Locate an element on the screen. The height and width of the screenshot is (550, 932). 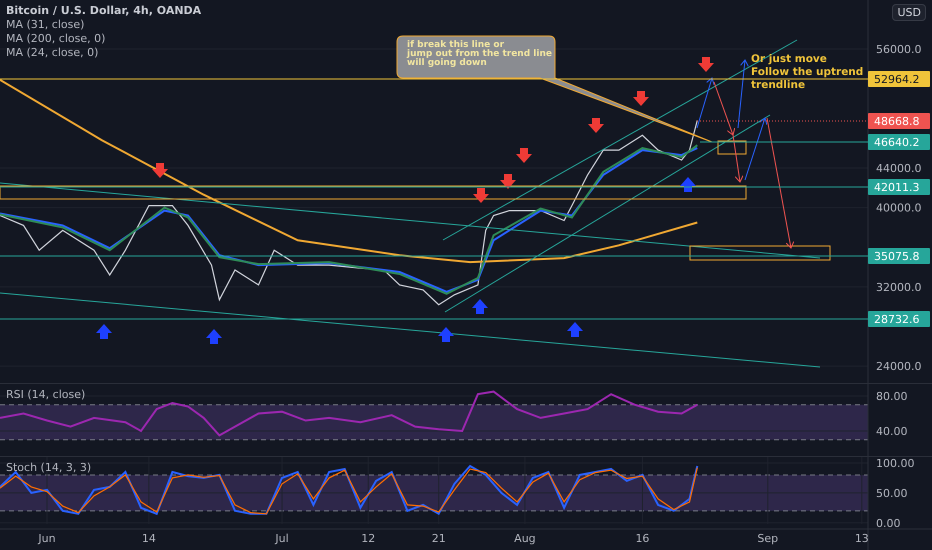
price-tag: 46640.2 is located at coordinates (899, 142).